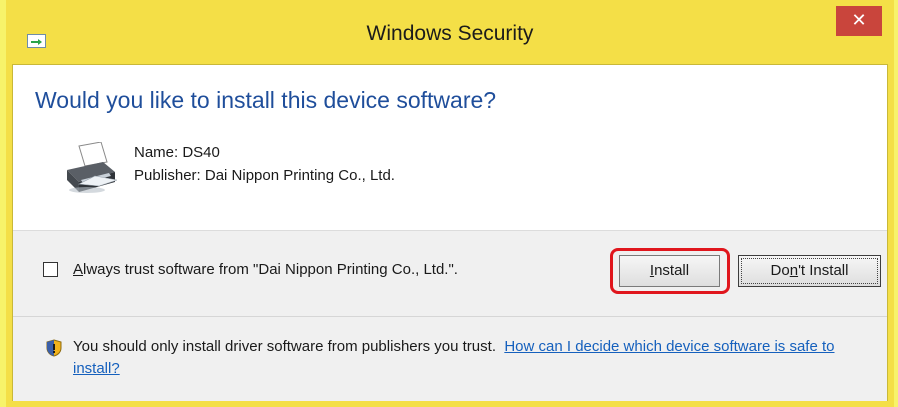  I want to click on device-name: Name: DS40, so click(177, 152).